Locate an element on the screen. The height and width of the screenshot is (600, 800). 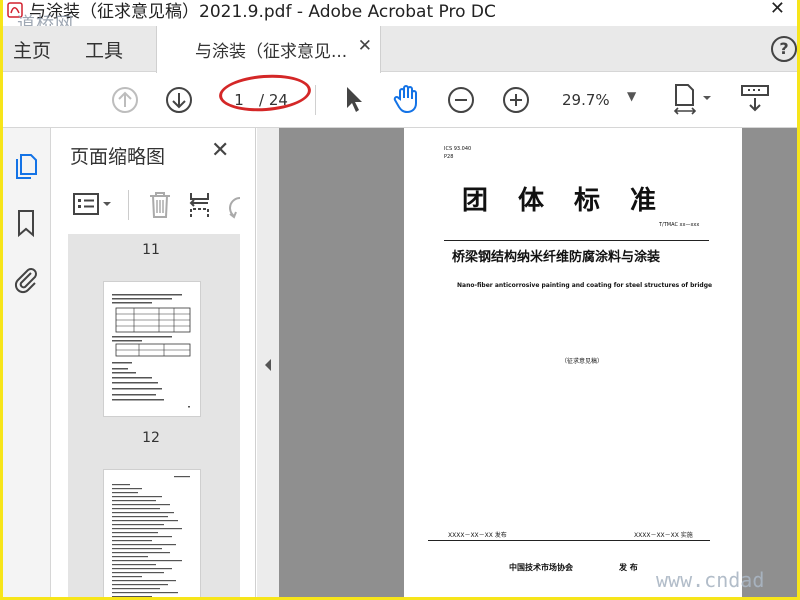
fit-page-icon is located at coordinates (693, 100).